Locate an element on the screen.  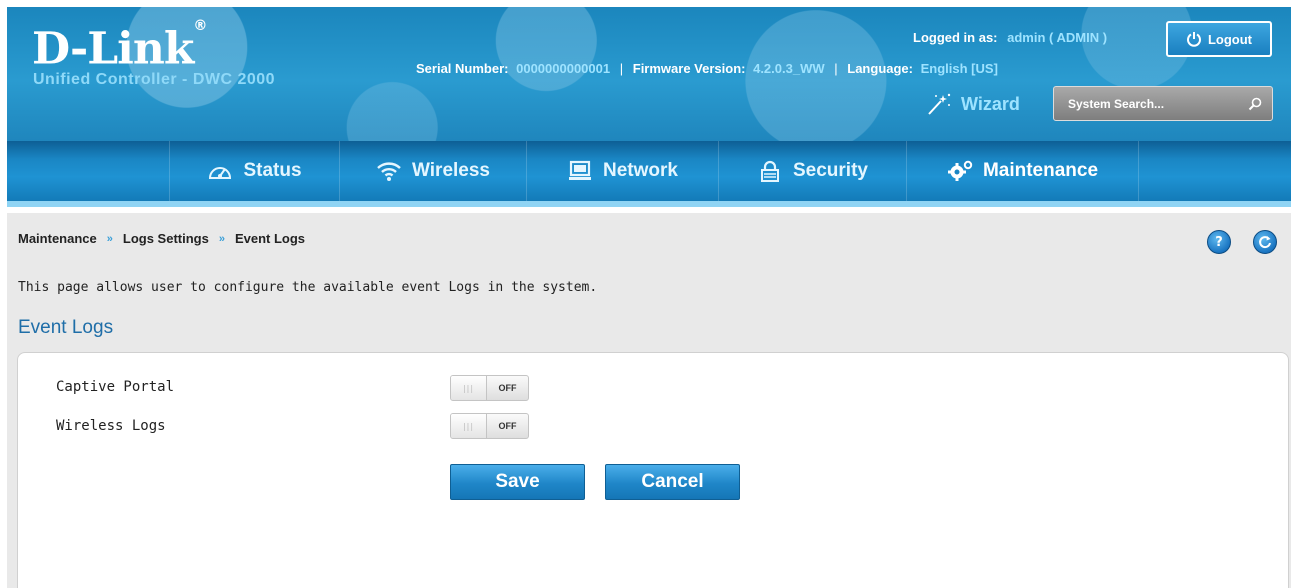
logged-in-user: admin ( ADMIN ) is located at coordinates (1057, 37).